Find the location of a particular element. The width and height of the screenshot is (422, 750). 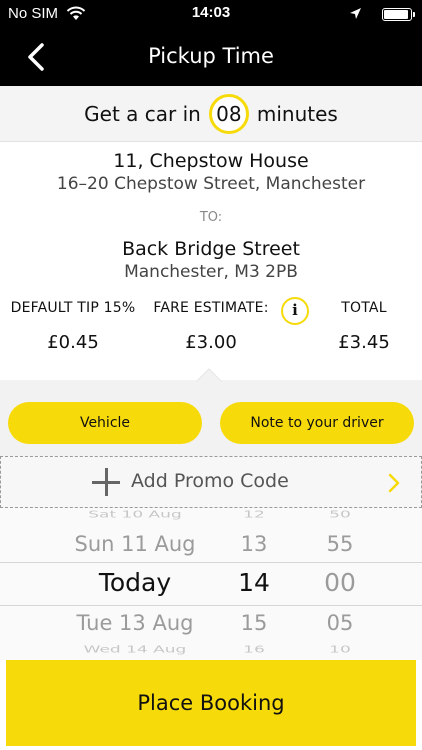

picker-day: Sun 11 Aug is located at coordinates (135, 544).